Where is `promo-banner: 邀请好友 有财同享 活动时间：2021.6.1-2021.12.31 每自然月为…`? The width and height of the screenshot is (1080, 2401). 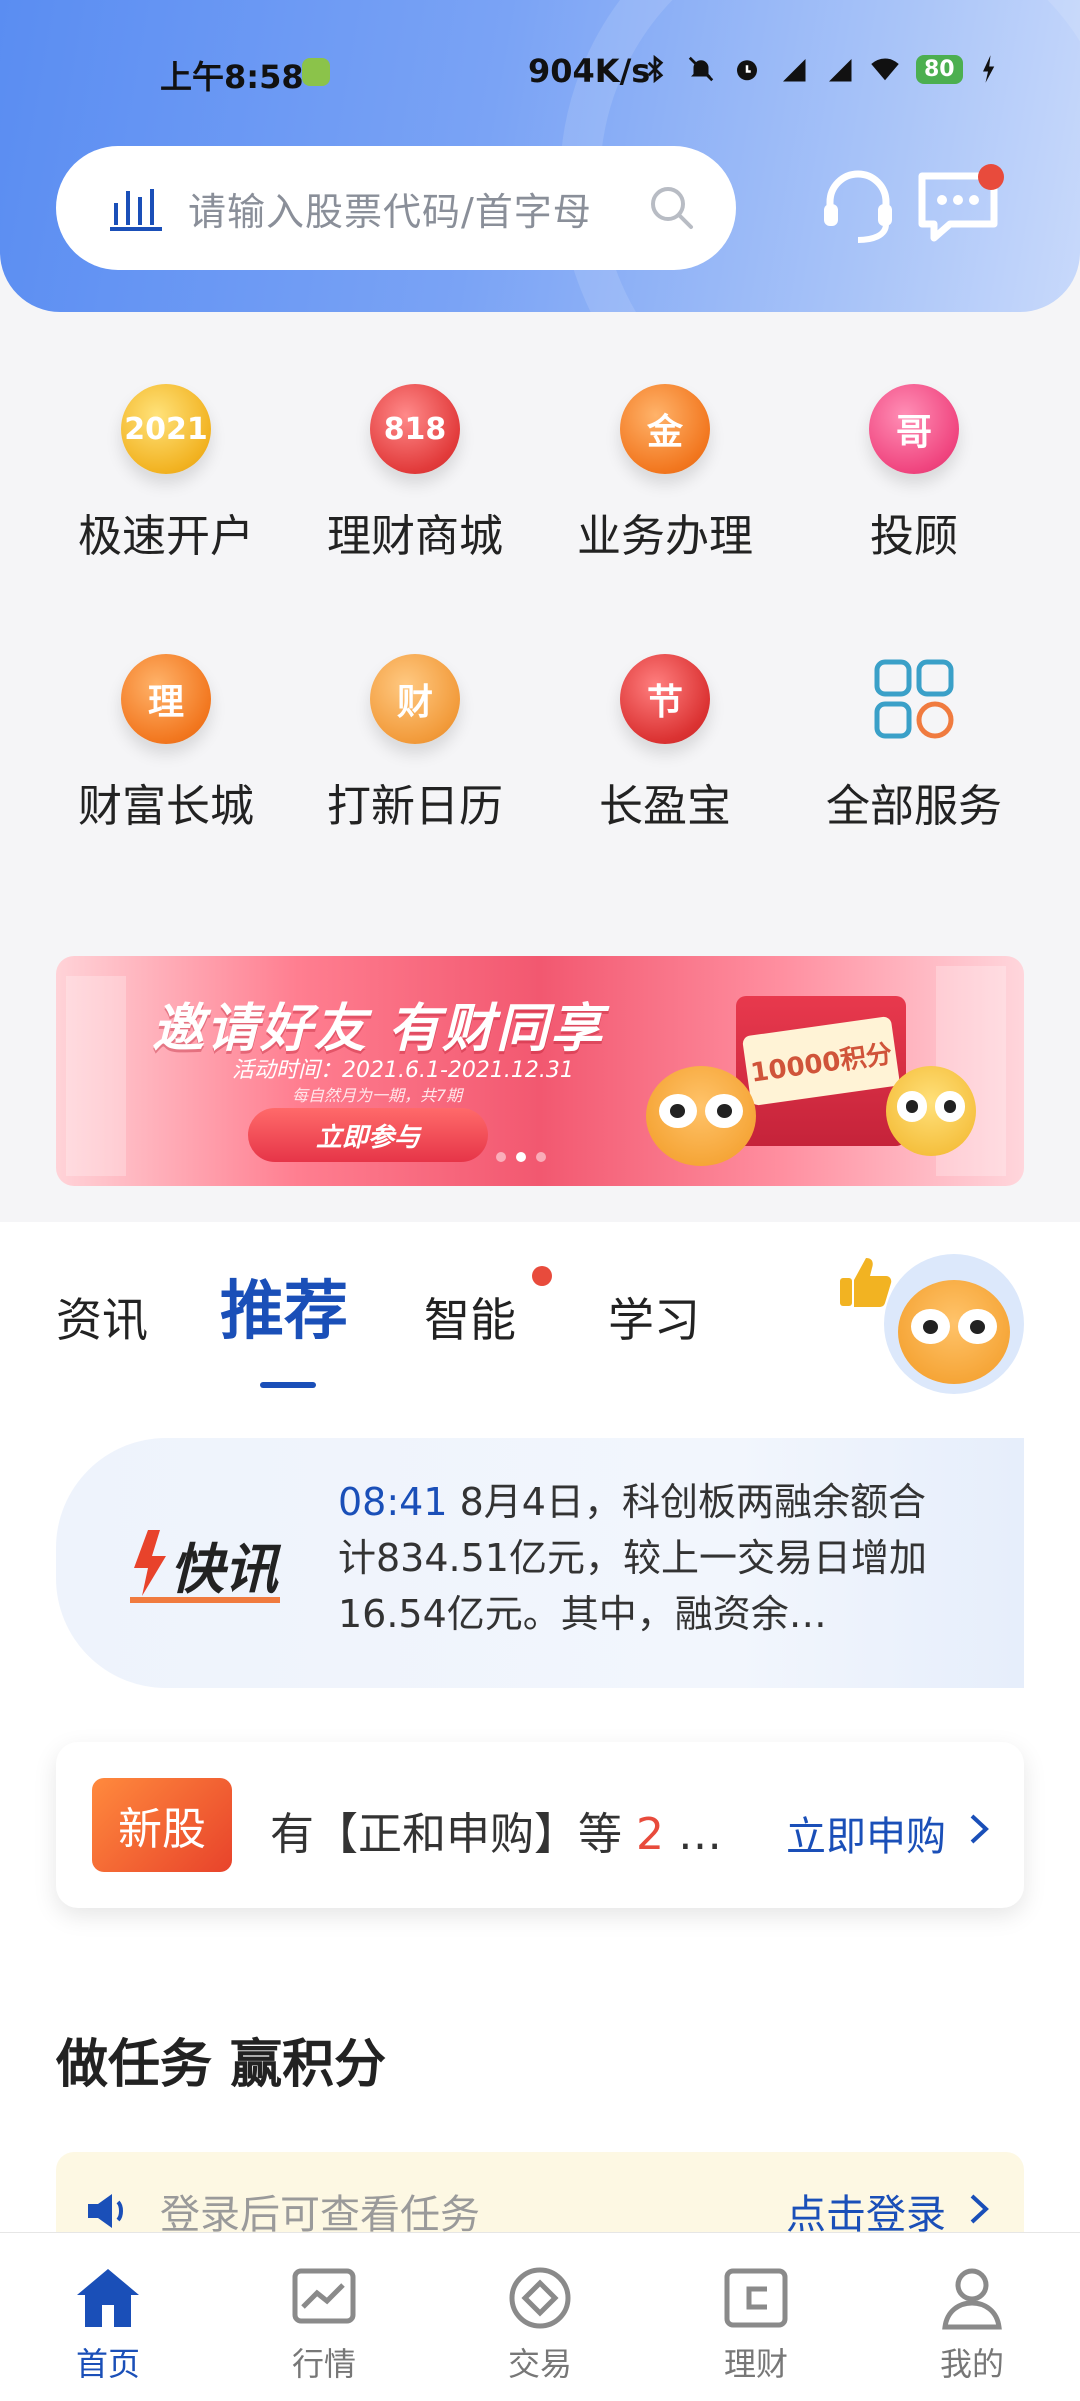
promo-banner: 邀请好友 有财同享 活动时间：2021.6.1-2021.12.31 每自然月为… is located at coordinates (540, 1071).